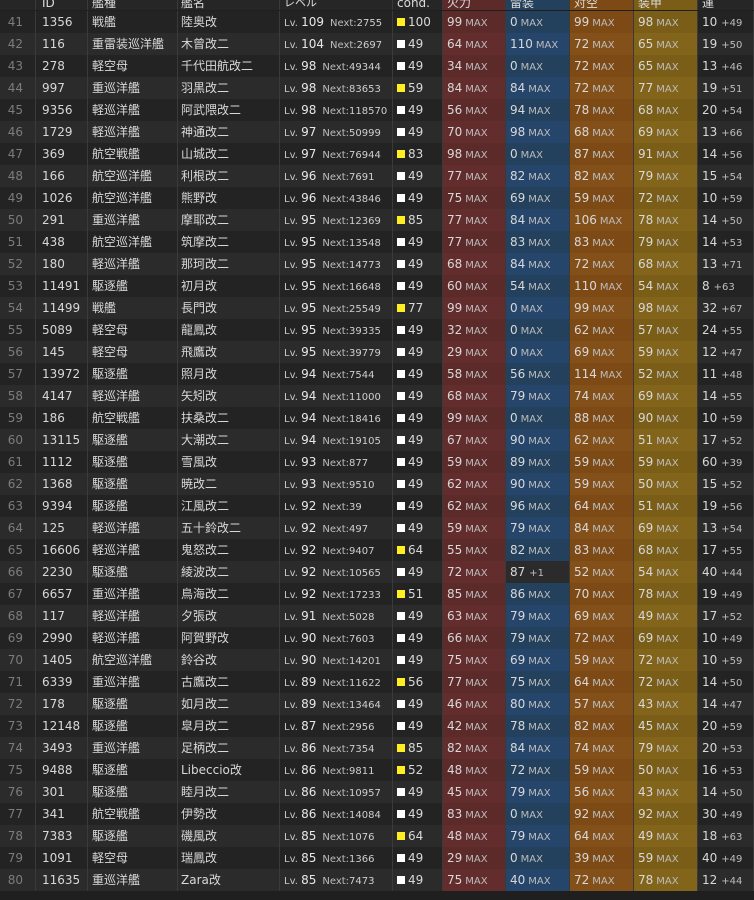  Describe the element at coordinates (666, 5) in the screenshot. I see `header-armor: 装甲` at that location.